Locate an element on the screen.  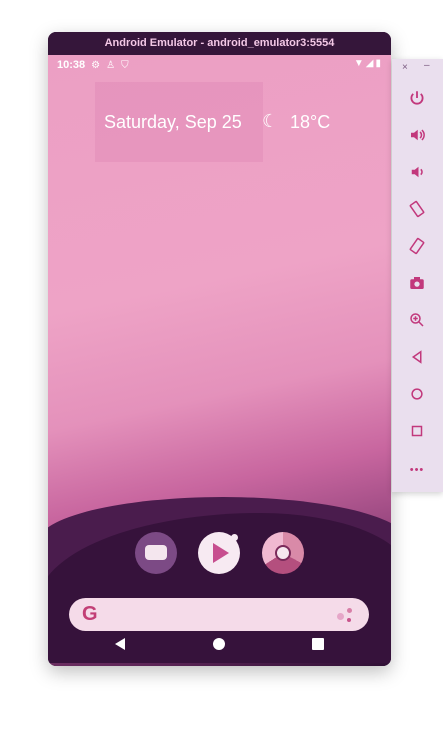
google-search-bar: G is located at coordinates (219, 614).